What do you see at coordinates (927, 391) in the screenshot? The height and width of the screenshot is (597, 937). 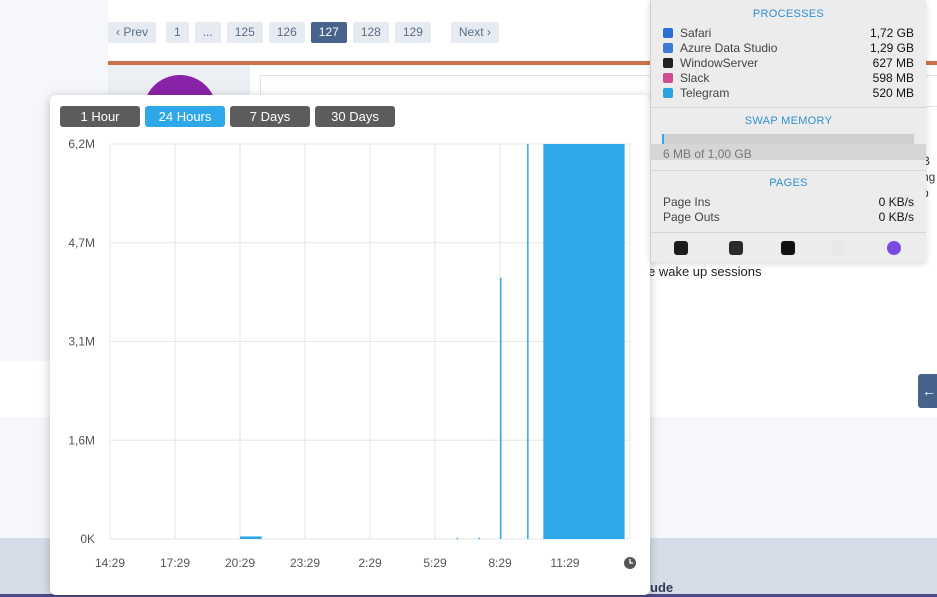 I see `back-arrow-button: ←` at bounding box center [927, 391].